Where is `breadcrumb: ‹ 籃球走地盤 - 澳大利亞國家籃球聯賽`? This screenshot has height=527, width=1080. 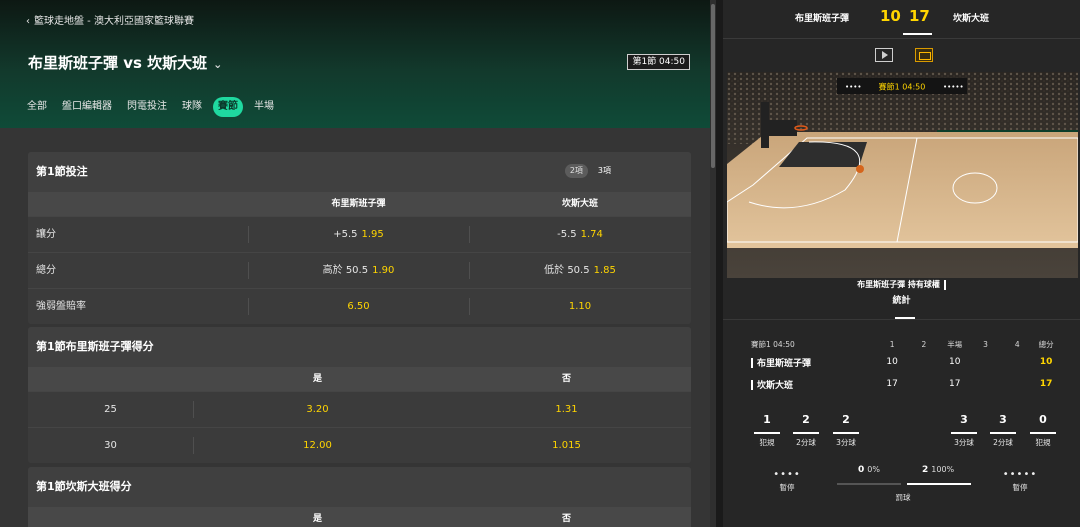 breadcrumb: ‹ 籃球走地盤 - 澳大利亞國家籃球聯賽 is located at coordinates (110, 19).